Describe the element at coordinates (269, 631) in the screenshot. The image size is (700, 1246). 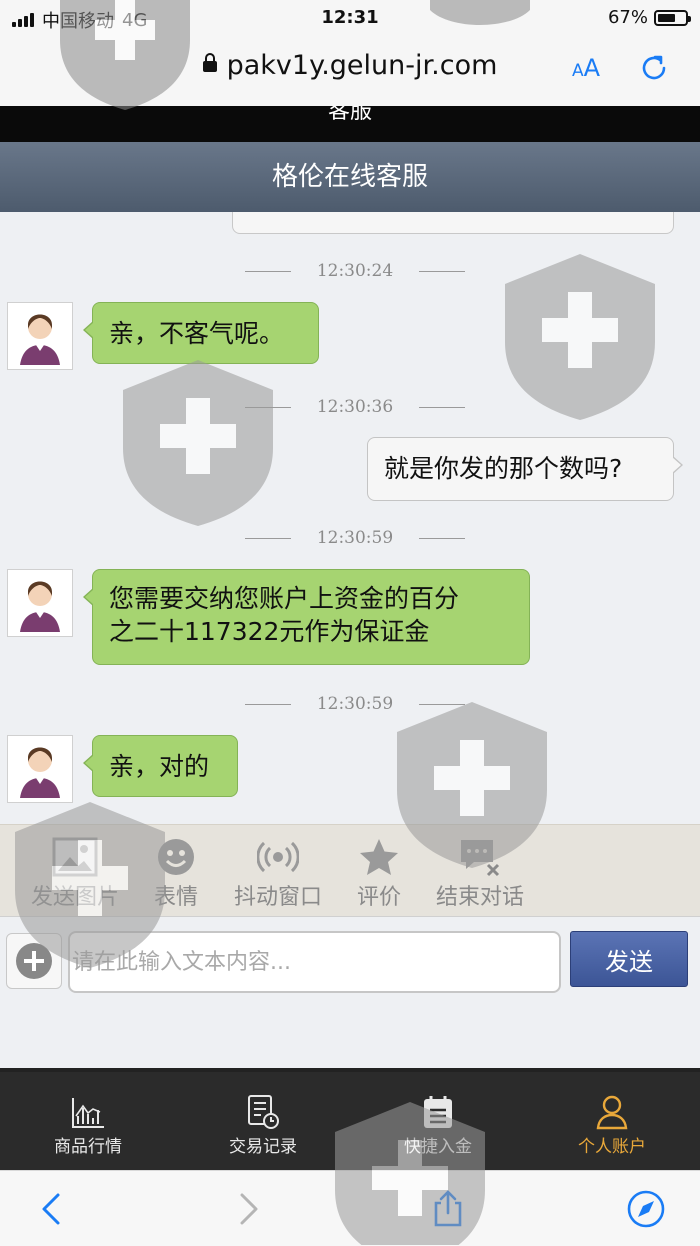
I see `message-line: 之二十117322元作为保证金` at that location.